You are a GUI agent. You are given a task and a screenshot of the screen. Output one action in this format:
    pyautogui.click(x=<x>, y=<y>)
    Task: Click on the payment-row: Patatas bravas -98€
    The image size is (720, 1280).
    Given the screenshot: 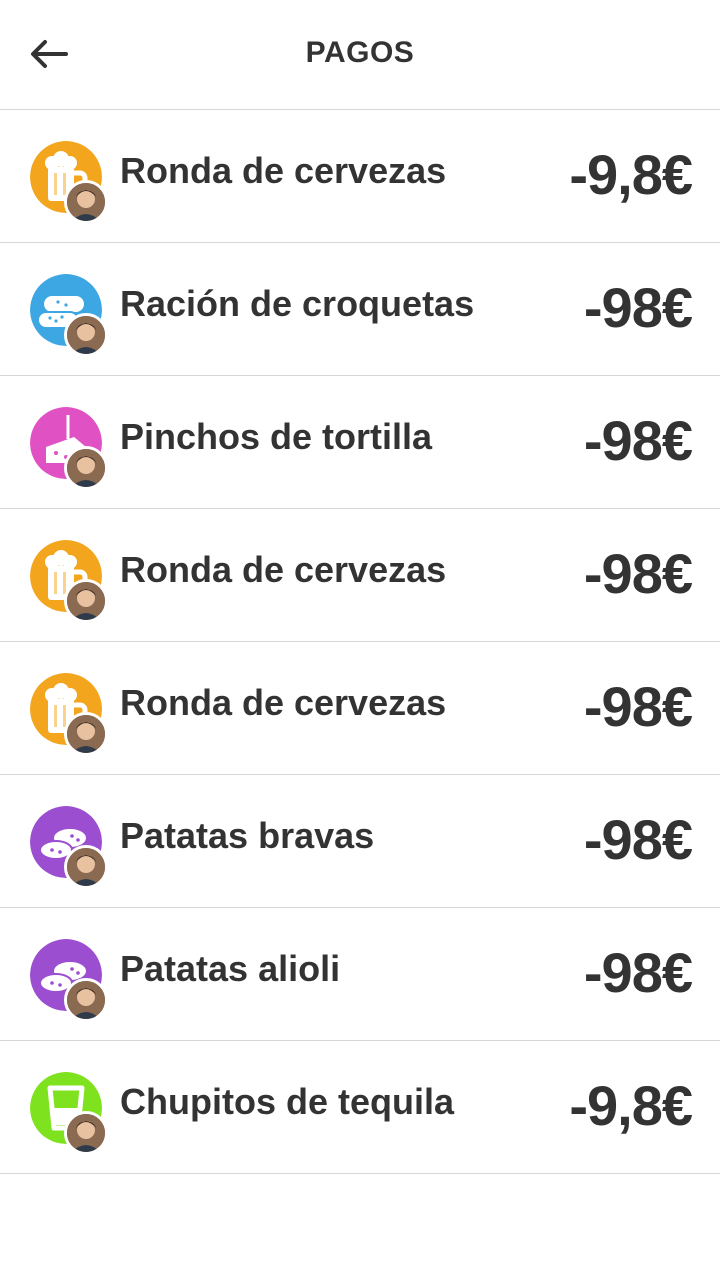 What is the action you would take?
    pyautogui.click(x=360, y=841)
    